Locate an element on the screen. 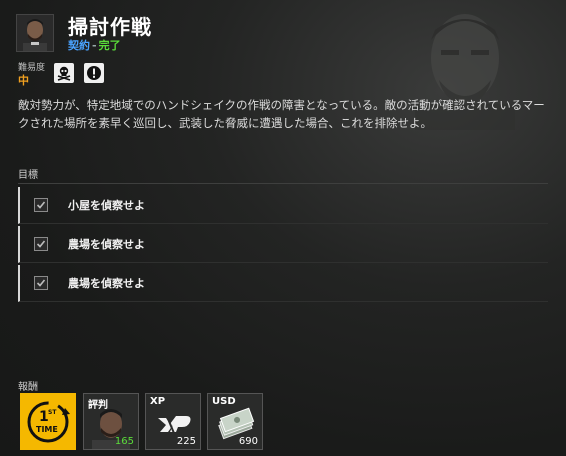  skull-crossbones-icon is located at coordinates (64, 73).